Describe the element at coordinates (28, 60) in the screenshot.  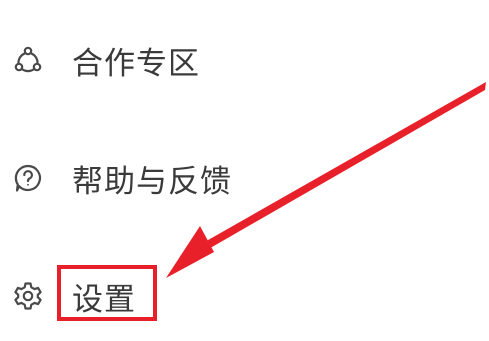
I see `cooperation-icon` at that location.